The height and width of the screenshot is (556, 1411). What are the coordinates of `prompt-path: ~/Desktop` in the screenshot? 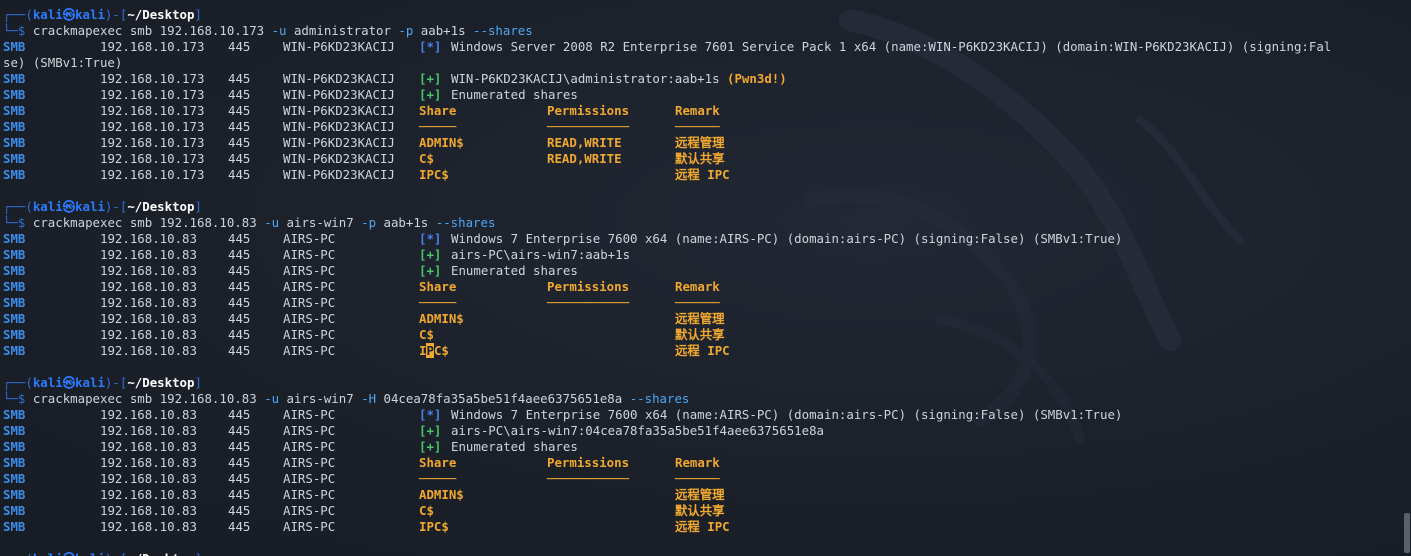 It's located at (160, 553).